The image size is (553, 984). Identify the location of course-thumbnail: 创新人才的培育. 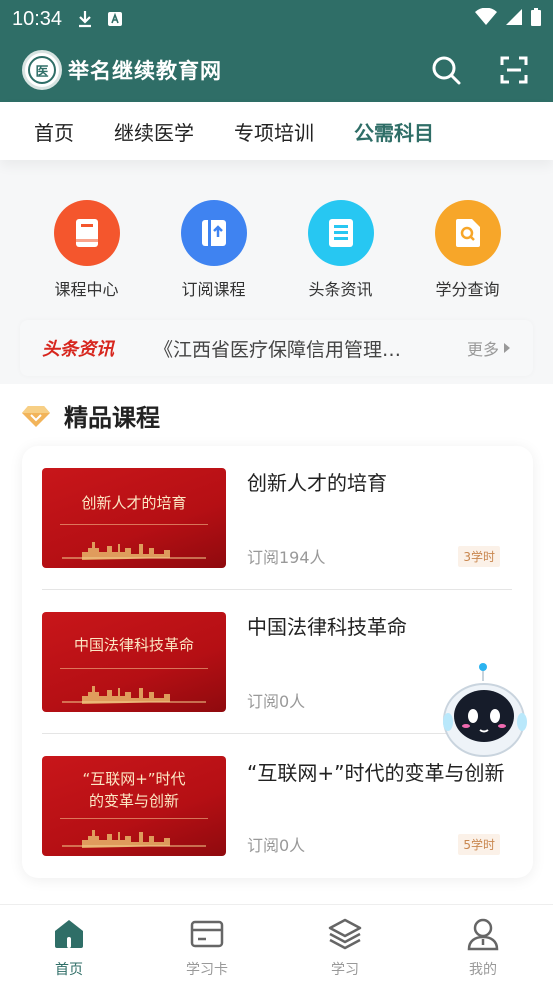
(134, 518).